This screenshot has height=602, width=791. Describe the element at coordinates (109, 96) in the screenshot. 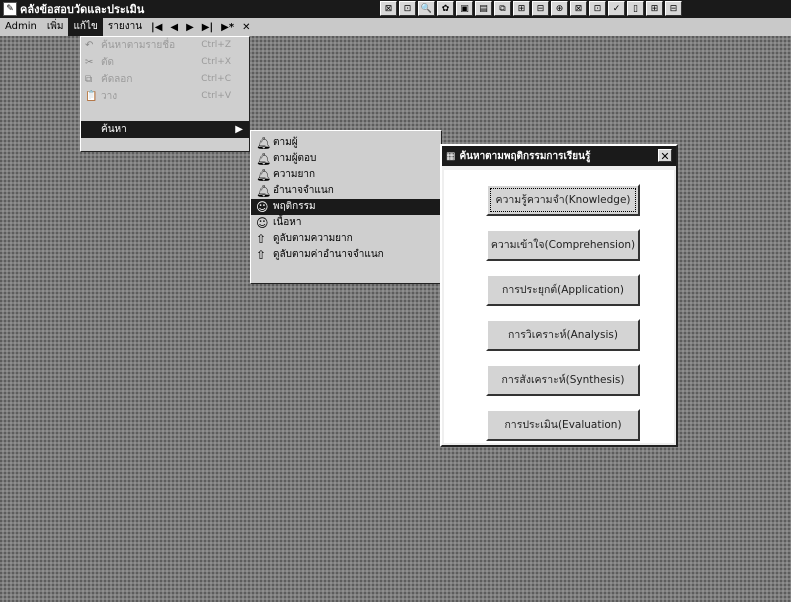

I see `menu-item-label: วาง` at that location.